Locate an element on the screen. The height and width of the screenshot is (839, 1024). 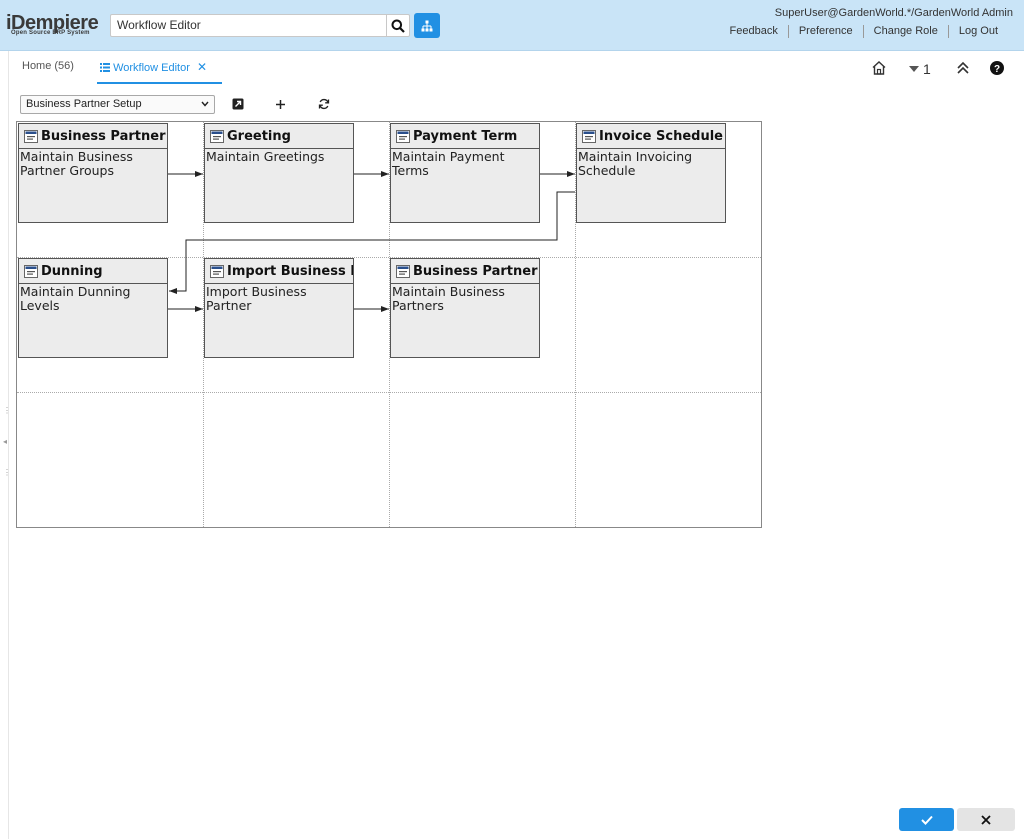
plus-icon is located at coordinates (280, 104).